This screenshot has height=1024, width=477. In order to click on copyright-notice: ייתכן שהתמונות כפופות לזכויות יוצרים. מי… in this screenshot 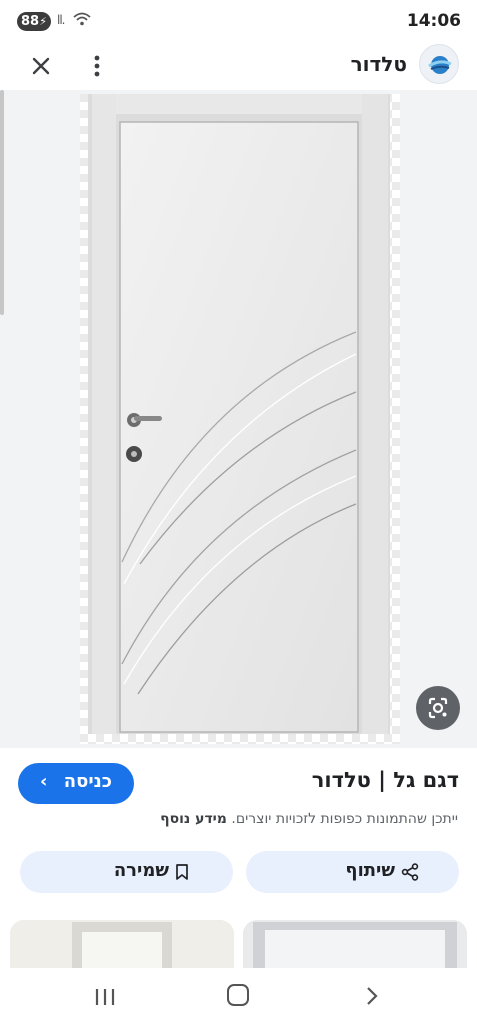, I will do `click(309, 819)`.